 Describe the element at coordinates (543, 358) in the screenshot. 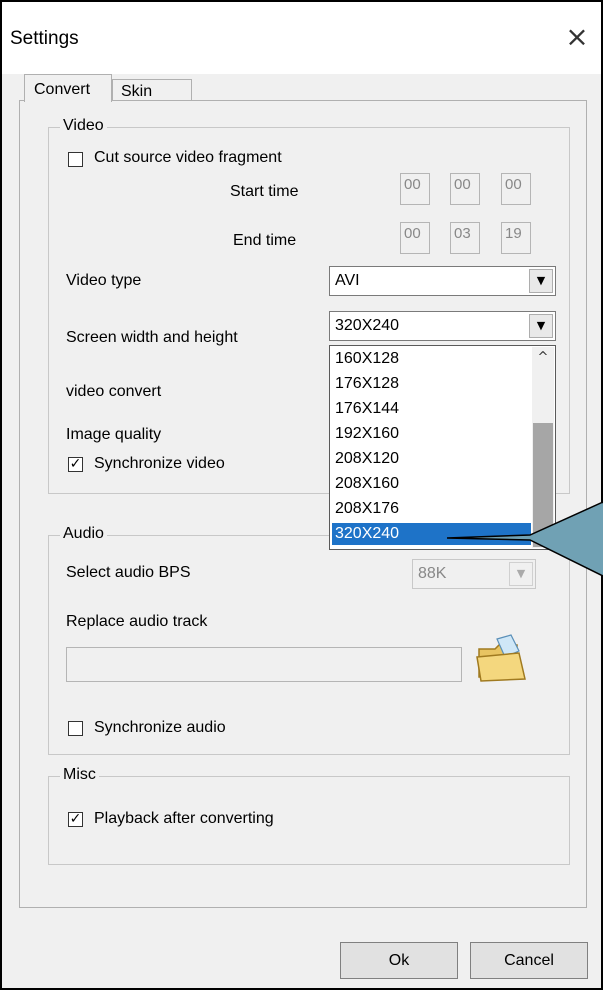

I see `chevron-up-icon: ^` at that location.